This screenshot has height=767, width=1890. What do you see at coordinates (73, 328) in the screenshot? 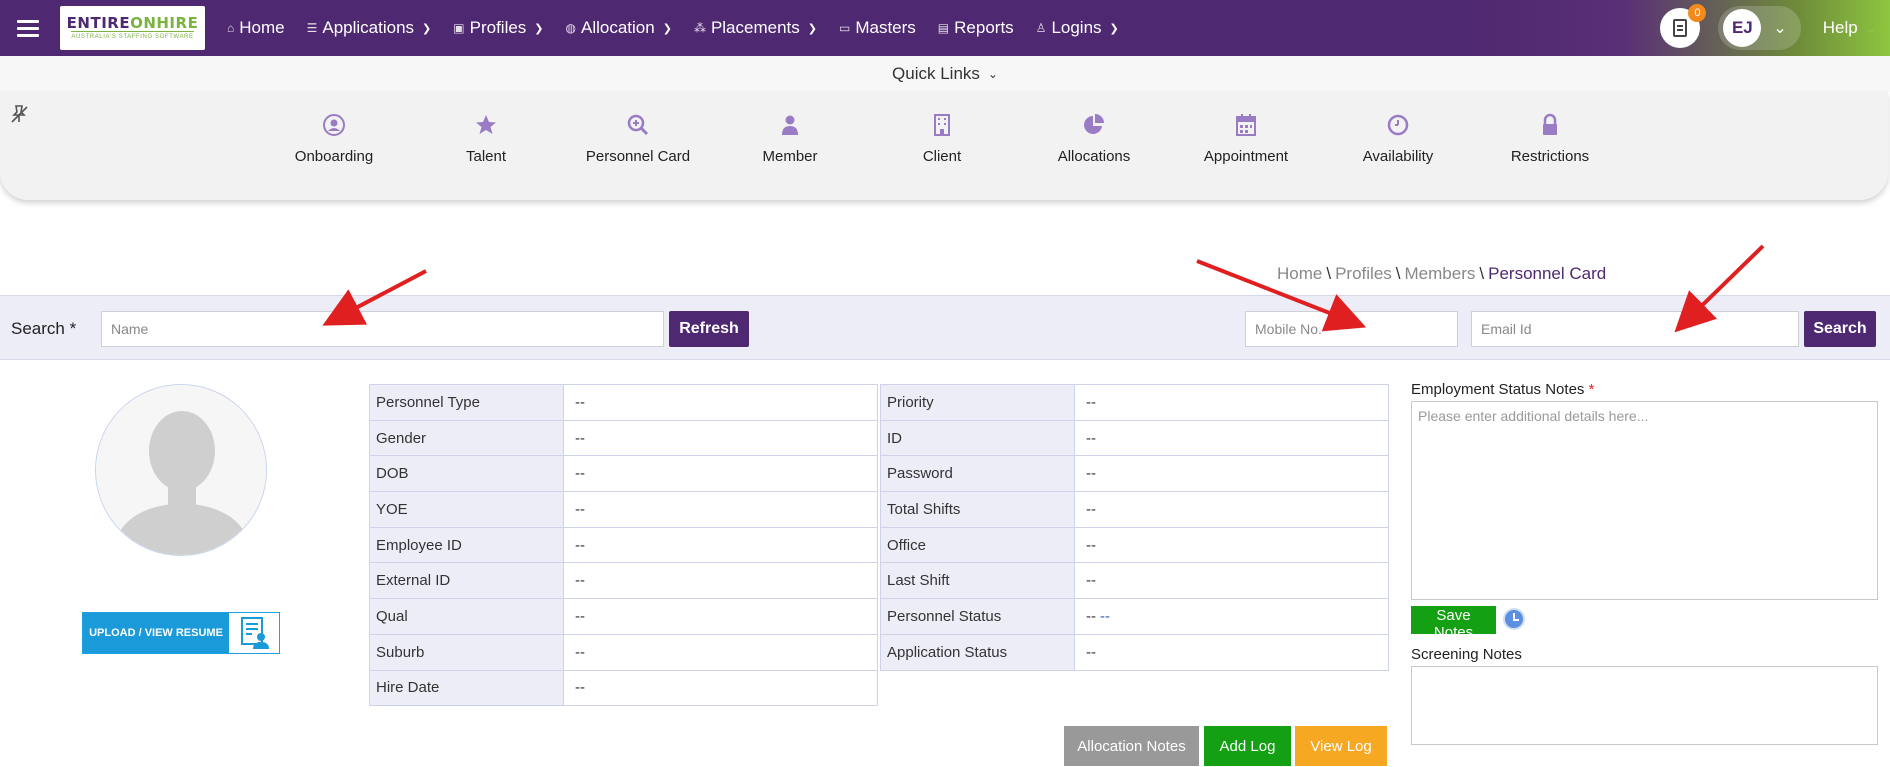
I see `required-mark: *` at bounding box center [73, 328].